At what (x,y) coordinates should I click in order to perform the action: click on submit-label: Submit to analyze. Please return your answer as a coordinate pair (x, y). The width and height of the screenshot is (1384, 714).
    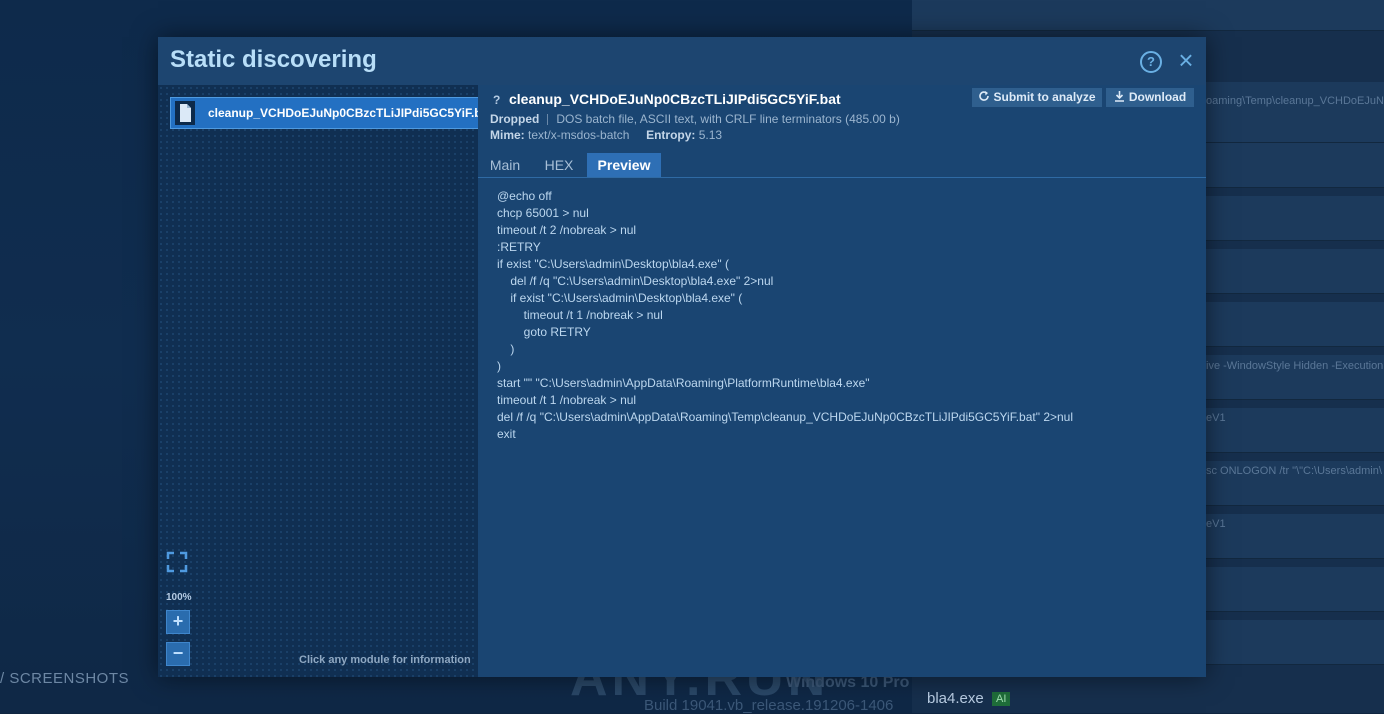
    Looking at the image, I should click on (1044, 97).